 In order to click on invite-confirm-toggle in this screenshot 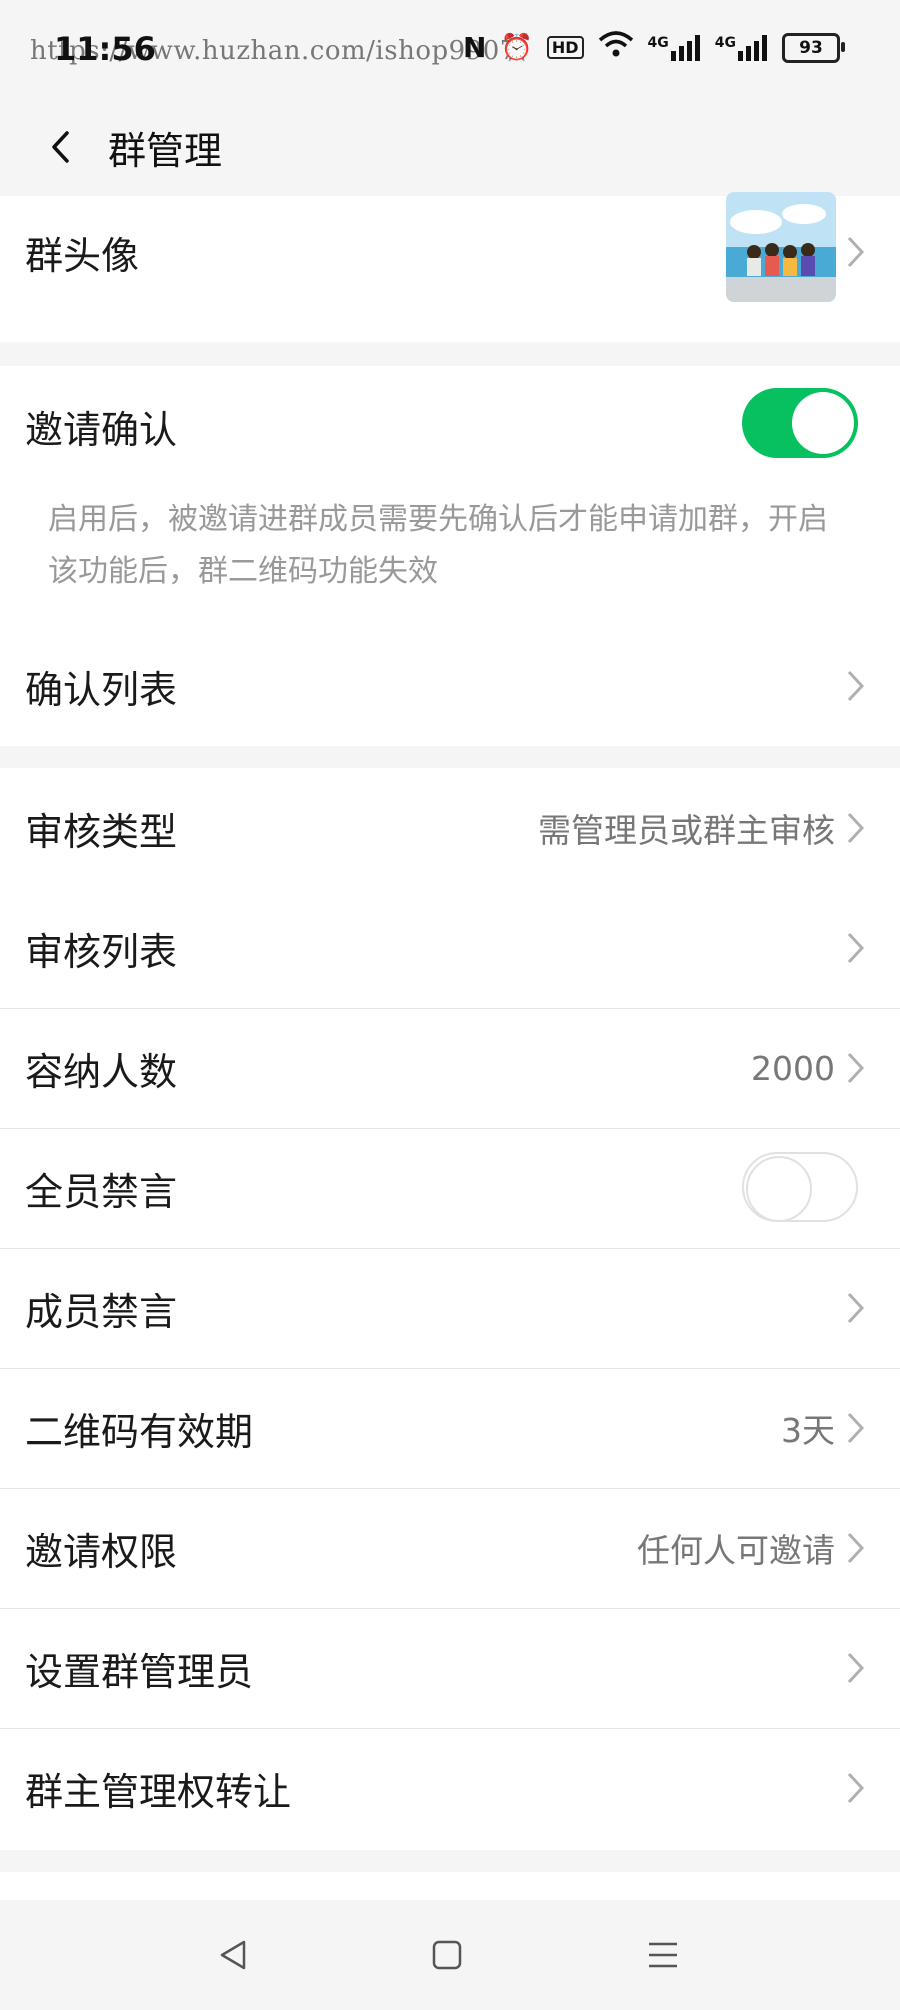, I will do `click(800, 423)`.